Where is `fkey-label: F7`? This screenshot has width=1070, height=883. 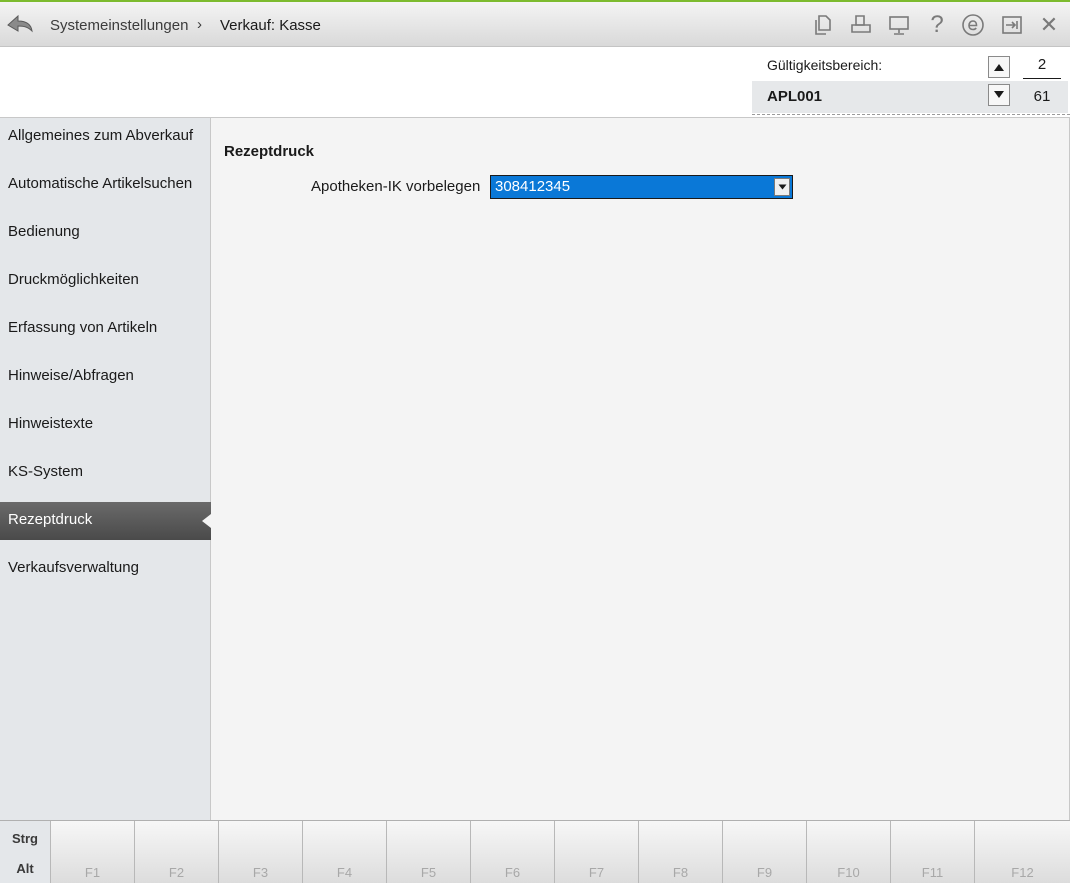
fkey-label: F7 is located at coordinates (596, 872).